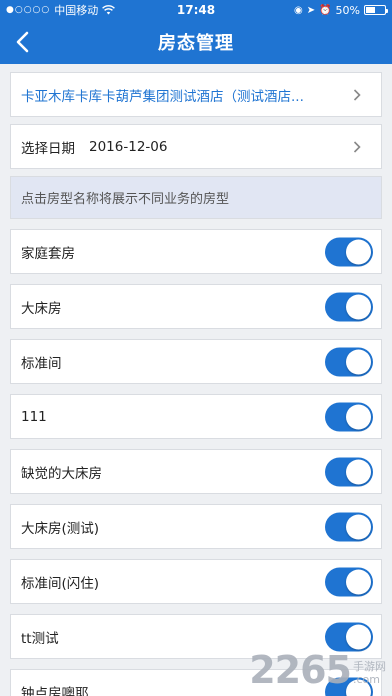 Image resolution: width=392 pixels, height=696 pixels. I want to click on status-time: 17:48, so click(196, 10).